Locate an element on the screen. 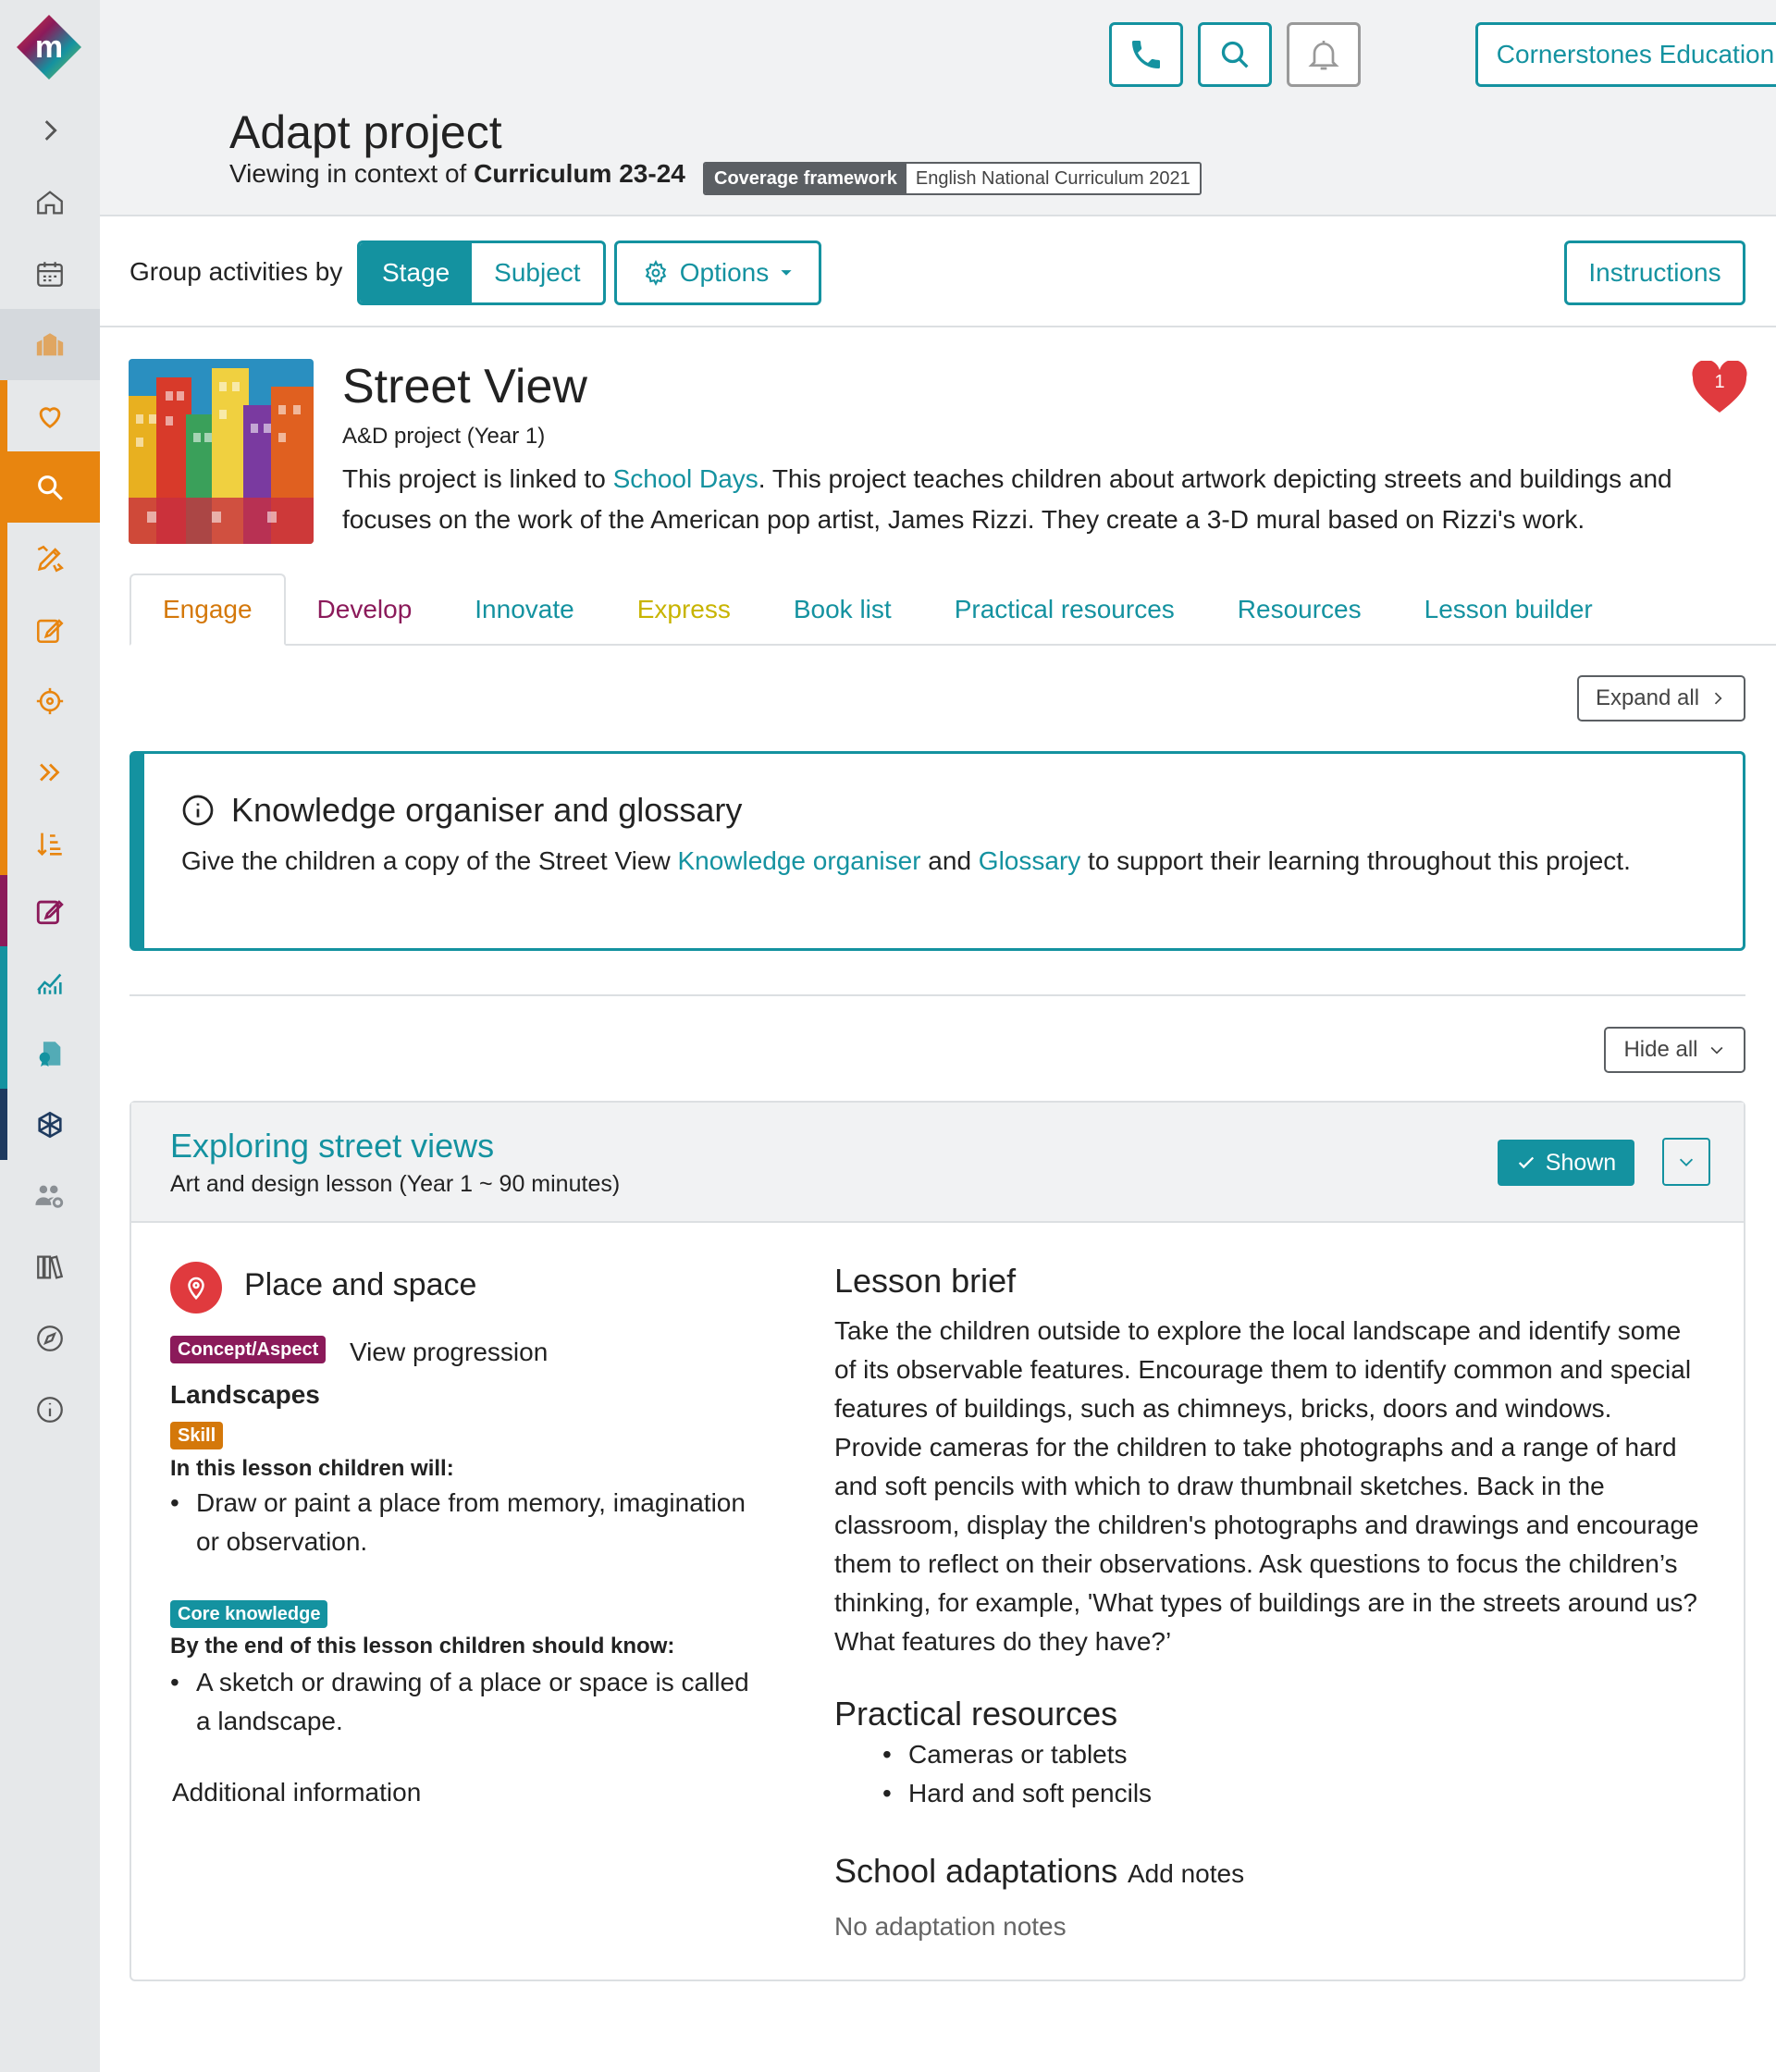  expand-all-button: Expand all is located at coordinates (1661, 699).